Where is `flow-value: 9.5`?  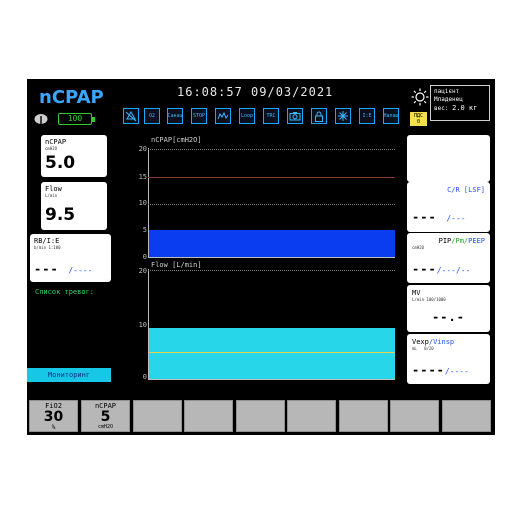 flow-value: 9.5 is located at coordinates (60, 215).